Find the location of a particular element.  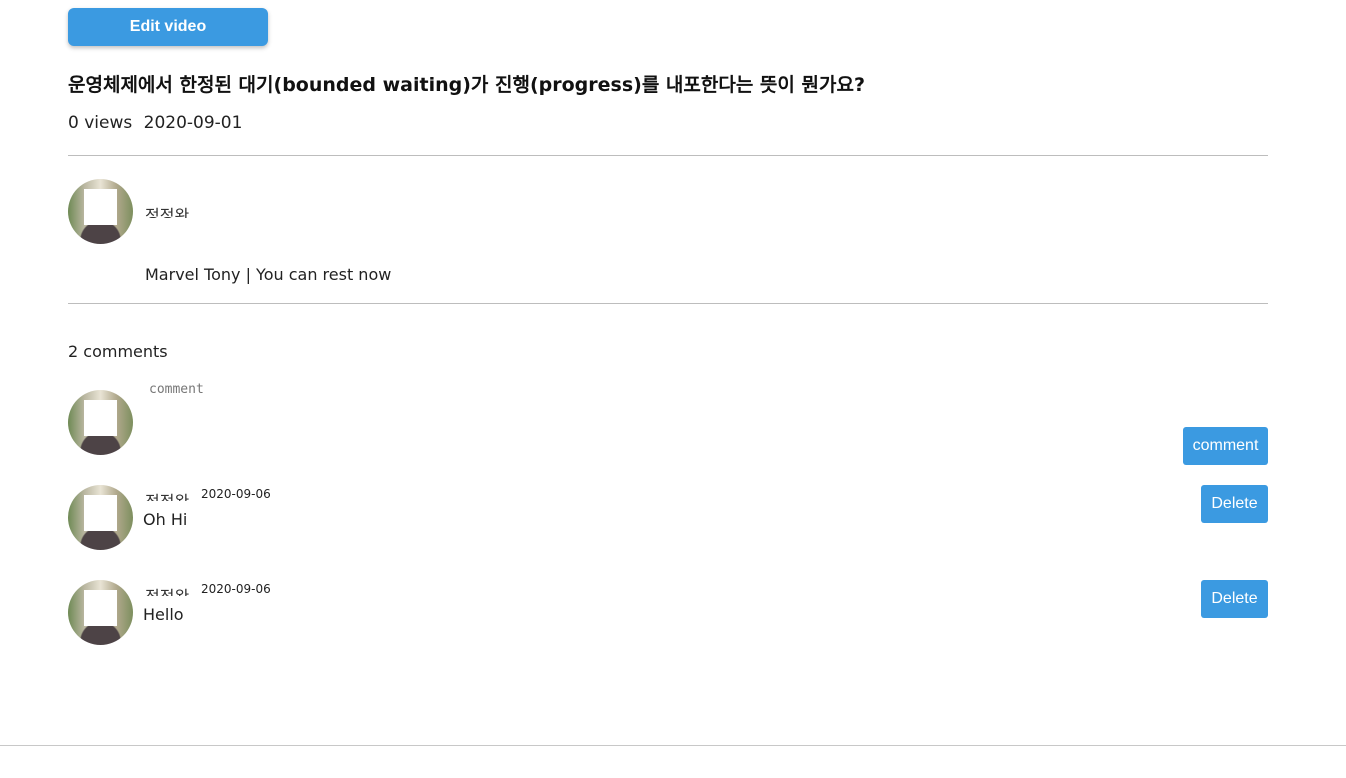

video-description: Marvel Tony | You can rest now is located at coordinates (268, 274).